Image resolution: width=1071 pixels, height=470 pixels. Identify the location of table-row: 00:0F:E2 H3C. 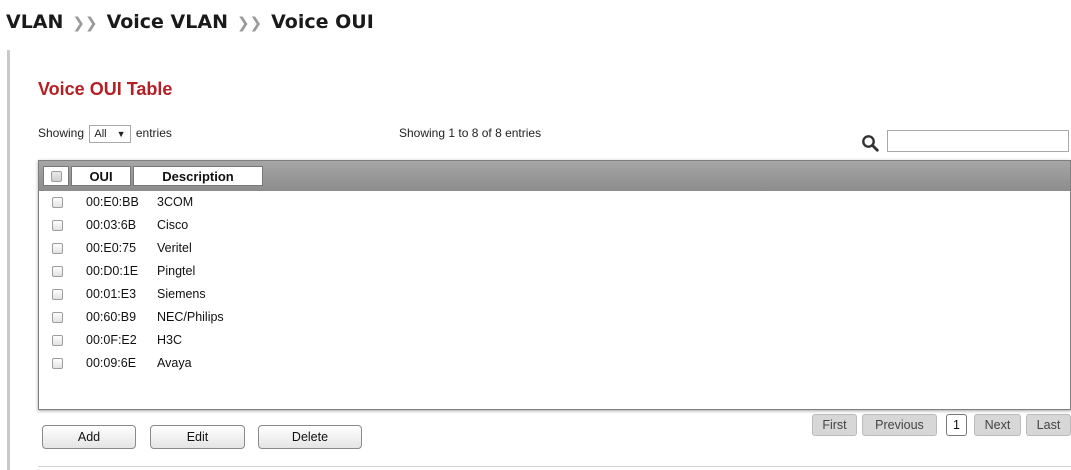
(554, 340).